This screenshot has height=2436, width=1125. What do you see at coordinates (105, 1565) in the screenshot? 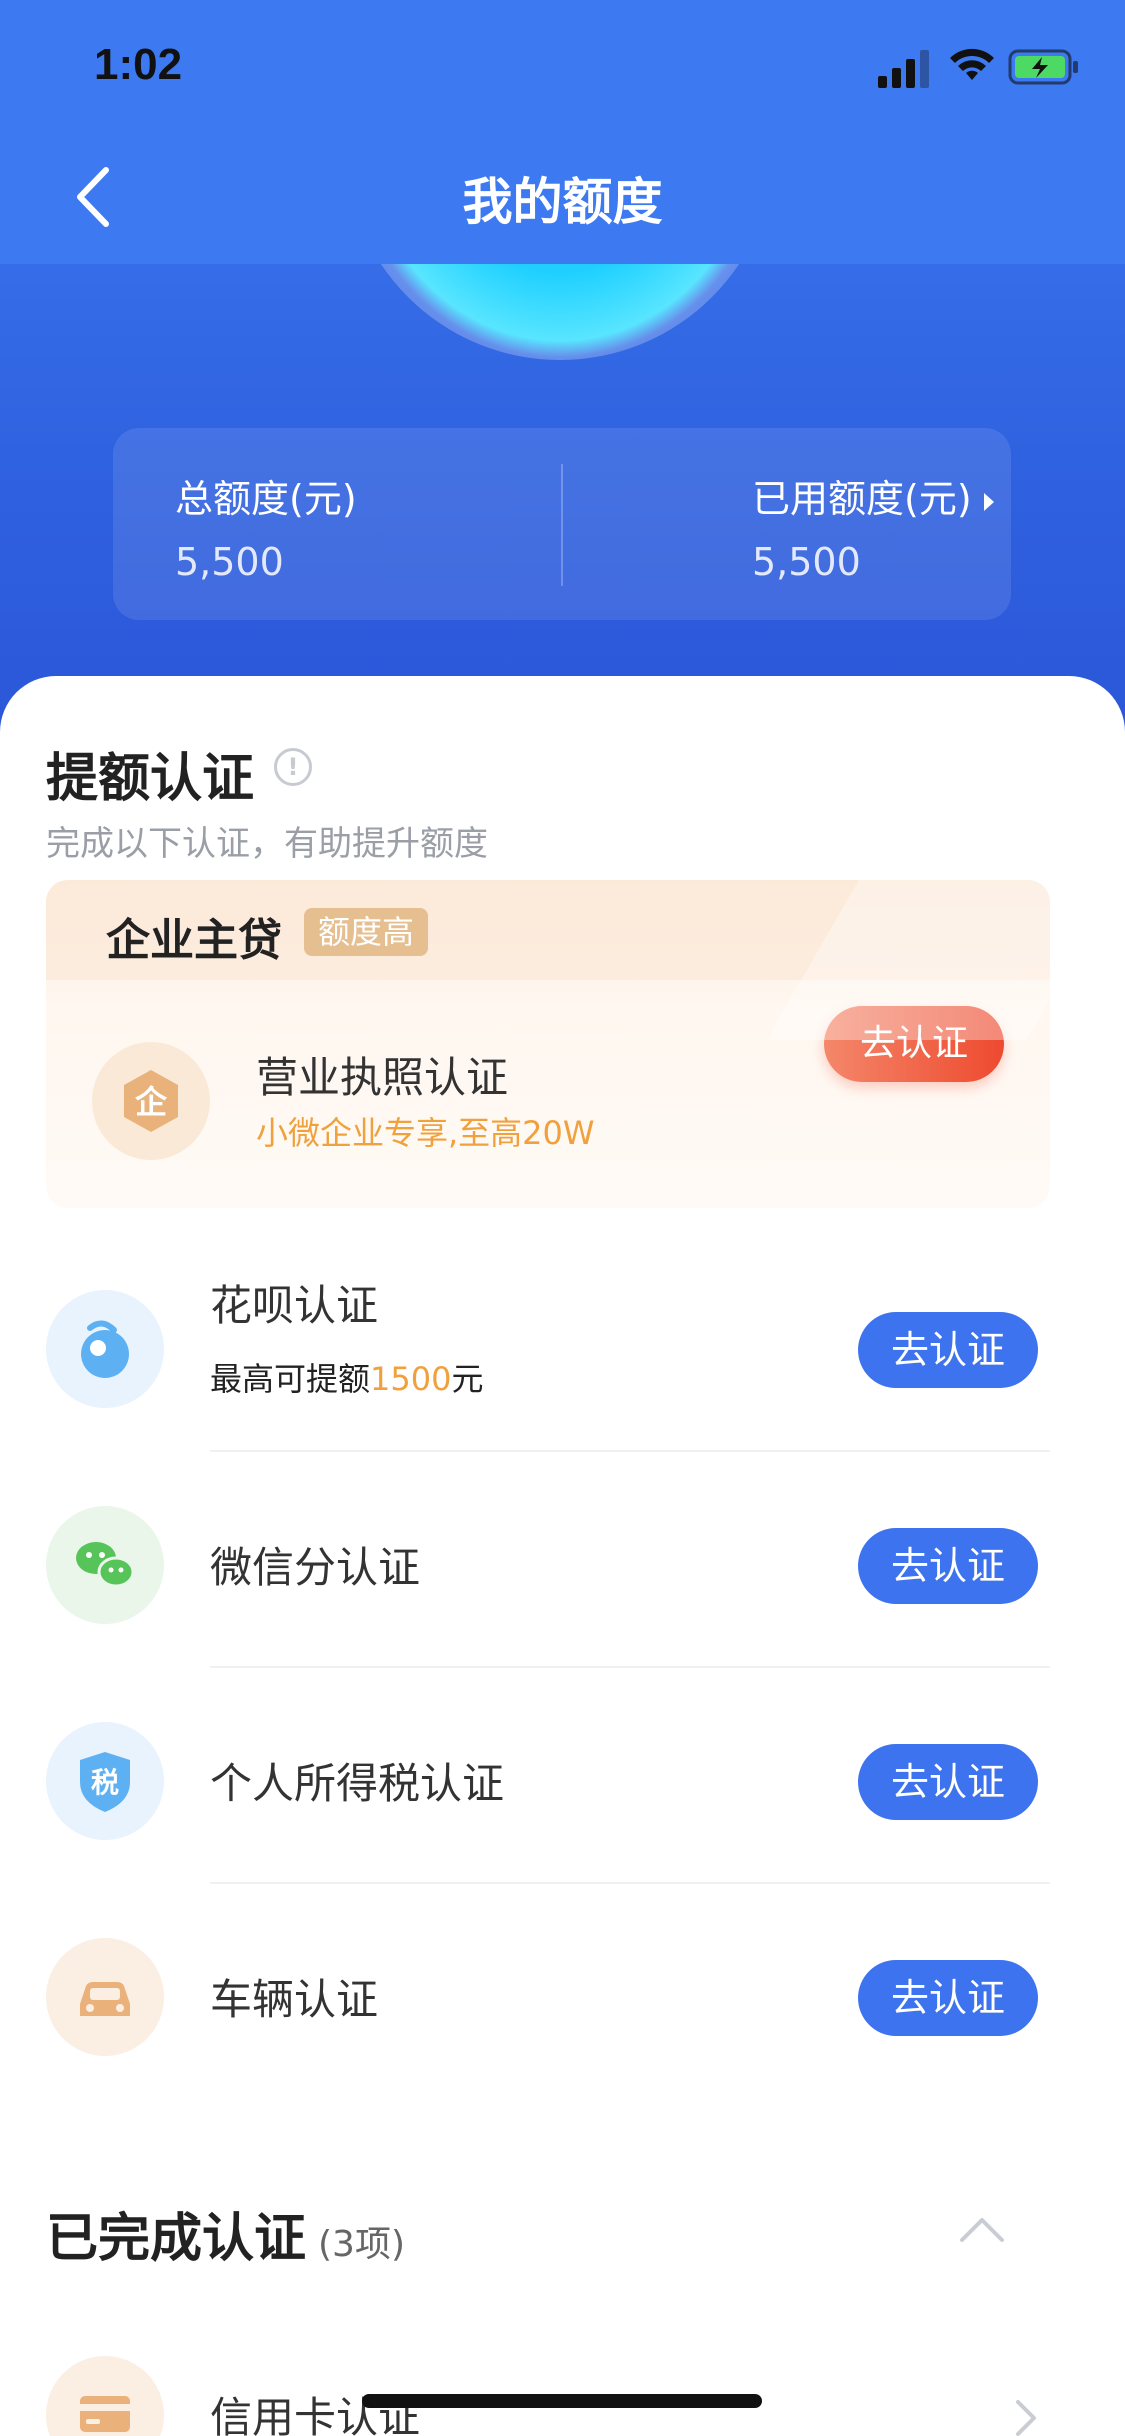
I see `wechat-icon` at bounding box center [105, 1565].